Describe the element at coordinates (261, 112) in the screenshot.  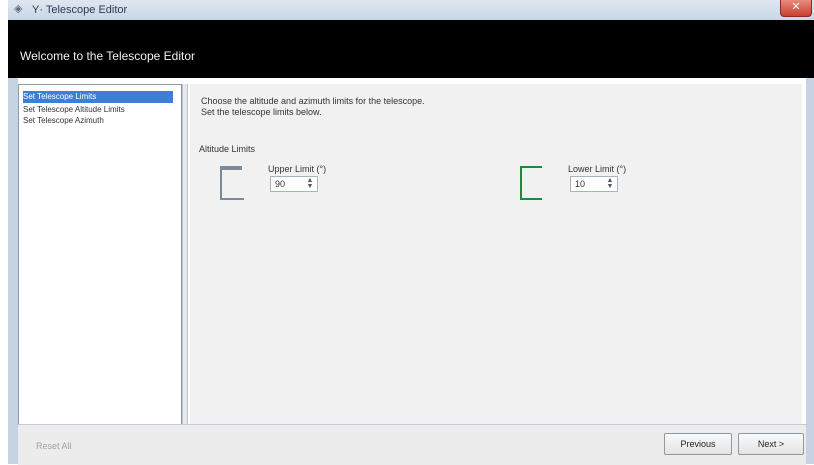
I see `description-line-2: Set the telescope limits below.` at that location.